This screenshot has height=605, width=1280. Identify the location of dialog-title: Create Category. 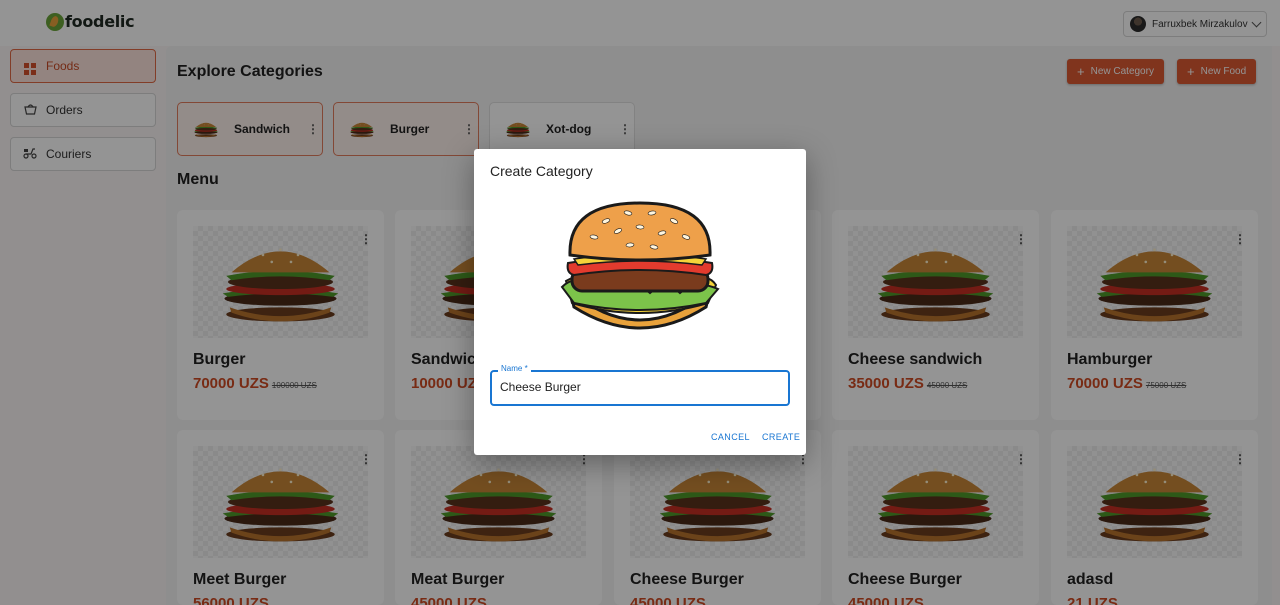
(541, 171).